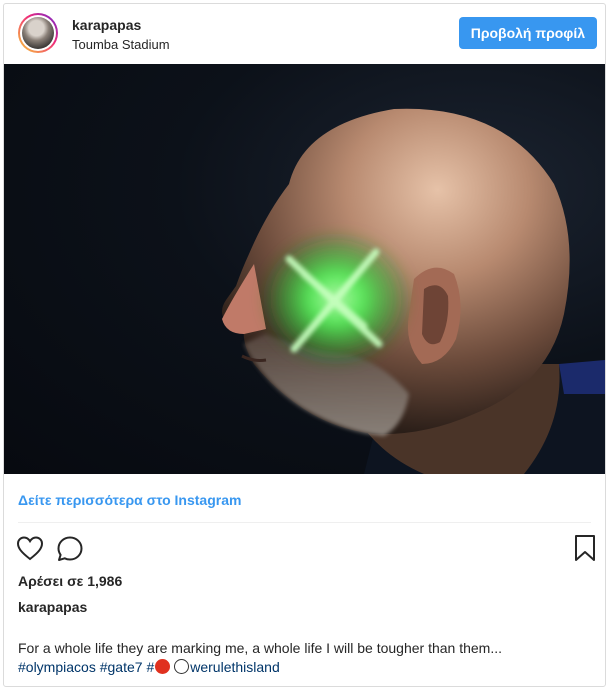 This screenshot has width=611, height=690. I want to click on white-circle-icon, so click(182, 666).